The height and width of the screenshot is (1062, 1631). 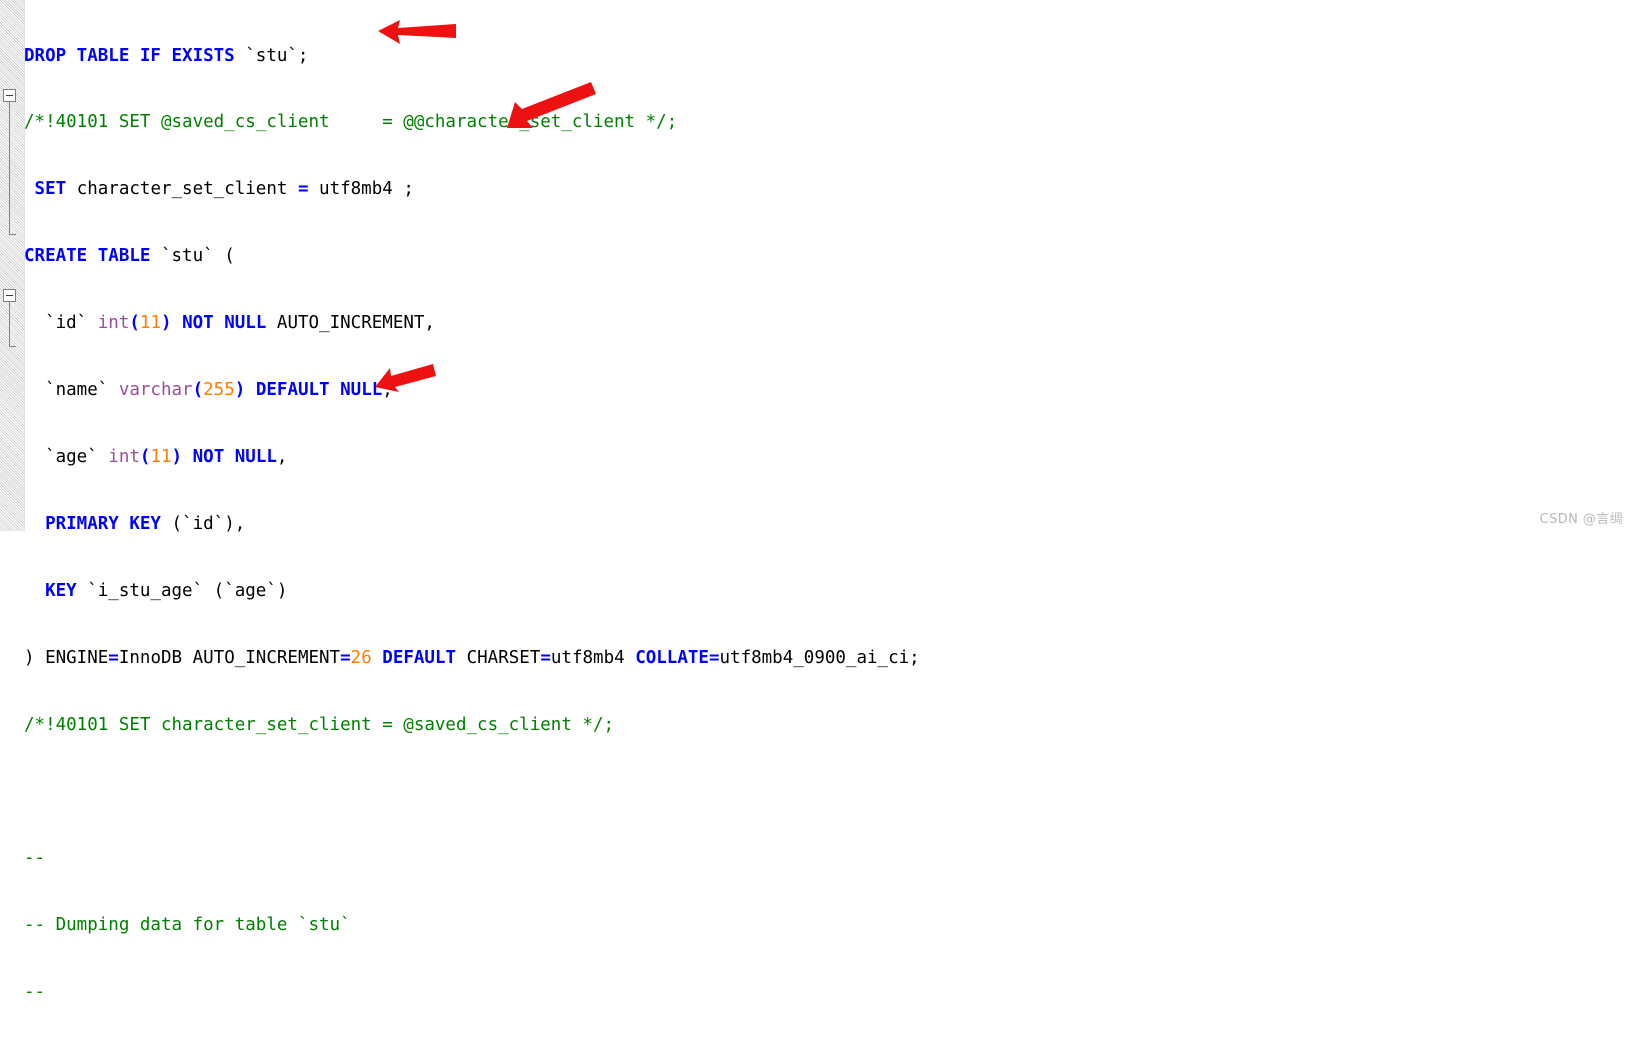 I want to click on code-token: KEY, so click(x=61, y=590).